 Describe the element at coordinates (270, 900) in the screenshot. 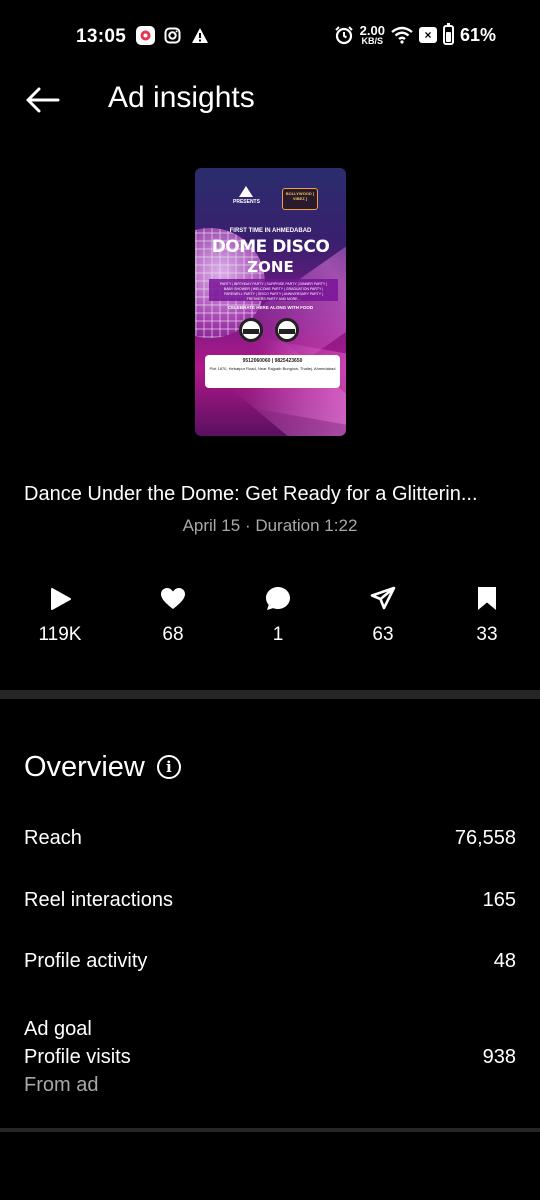

I see `reel-interactions-row: Reel interactions 165` at that location.